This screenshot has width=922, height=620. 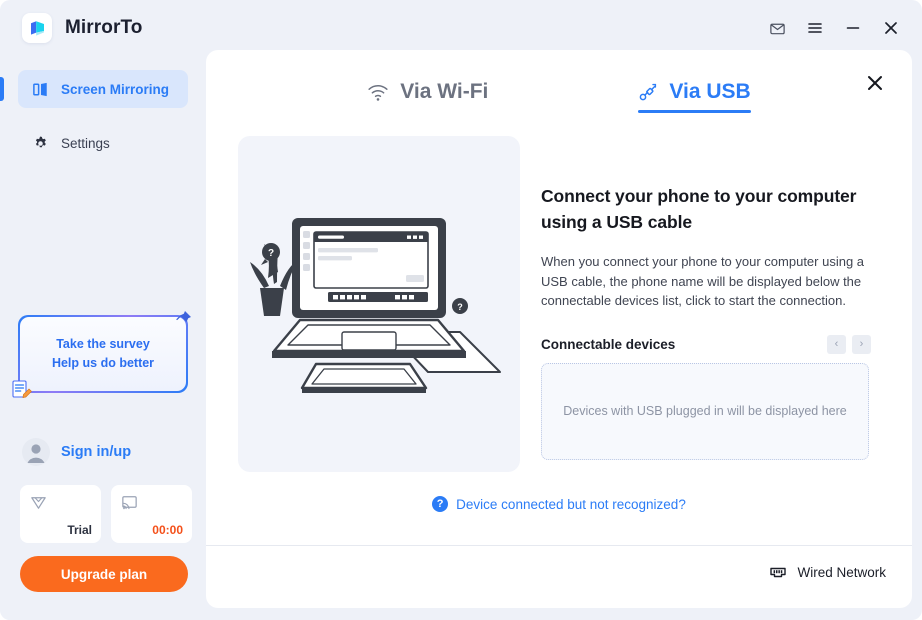 I want to click on chevron-left-icon: ‹, so click(x=836, y=343).